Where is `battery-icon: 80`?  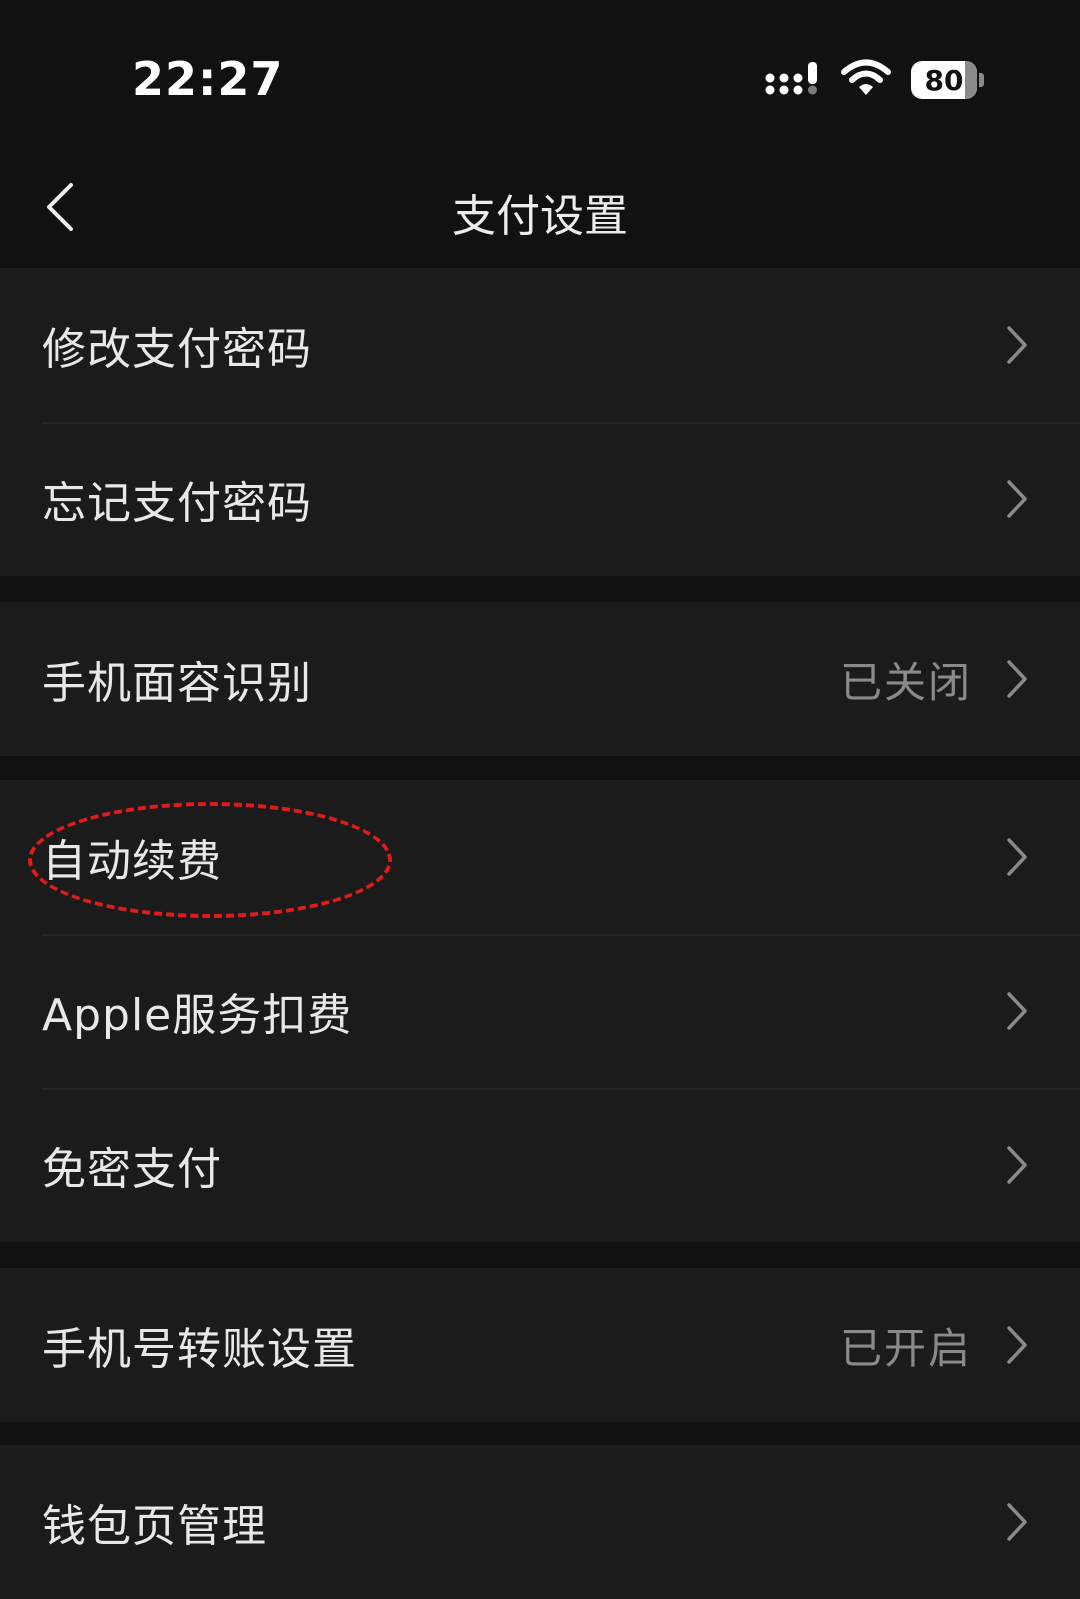 battery-icon: 80 is located at coordinates (944, 80).